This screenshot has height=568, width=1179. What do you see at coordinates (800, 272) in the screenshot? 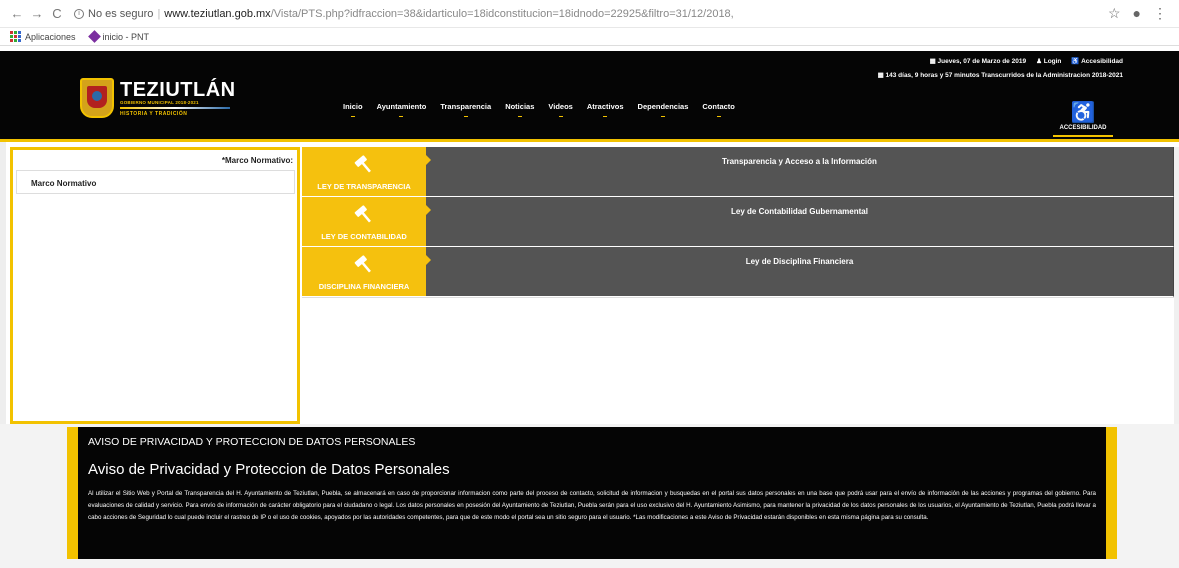
I see `law-title: Ley de Disciplina Financiera` at bounding box center [800, 272].